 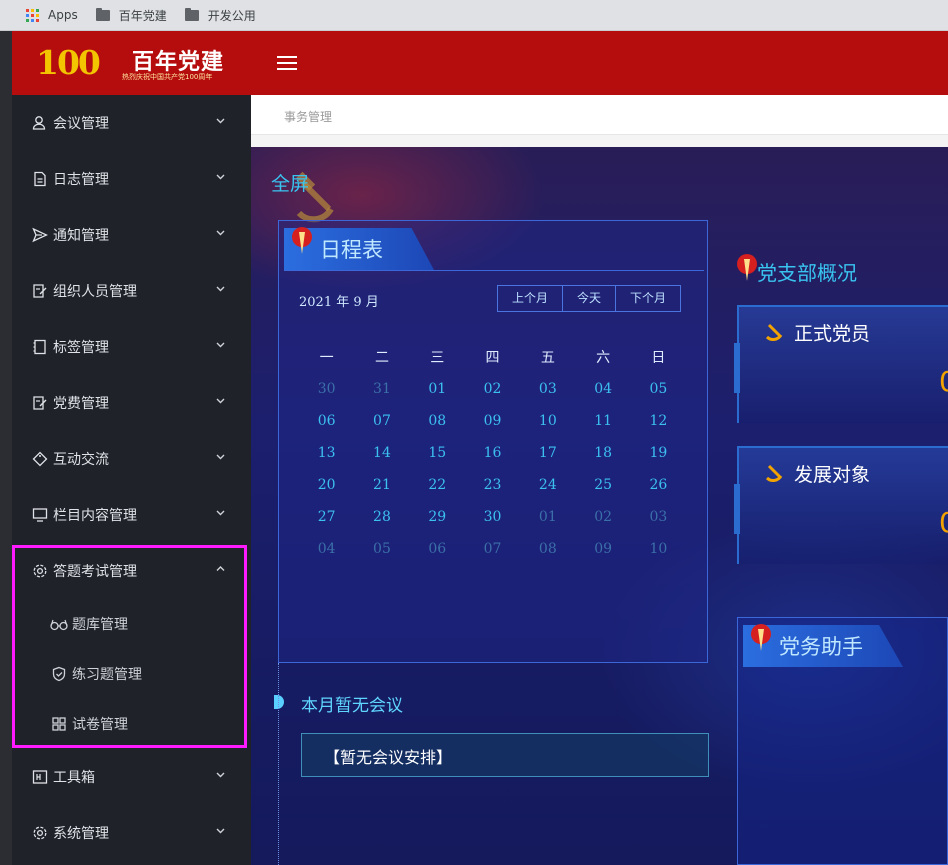 What do you see at coordinates (943, 522) in the screenshot?
I see `stat-value: 0` at bounding box center [943, 522].